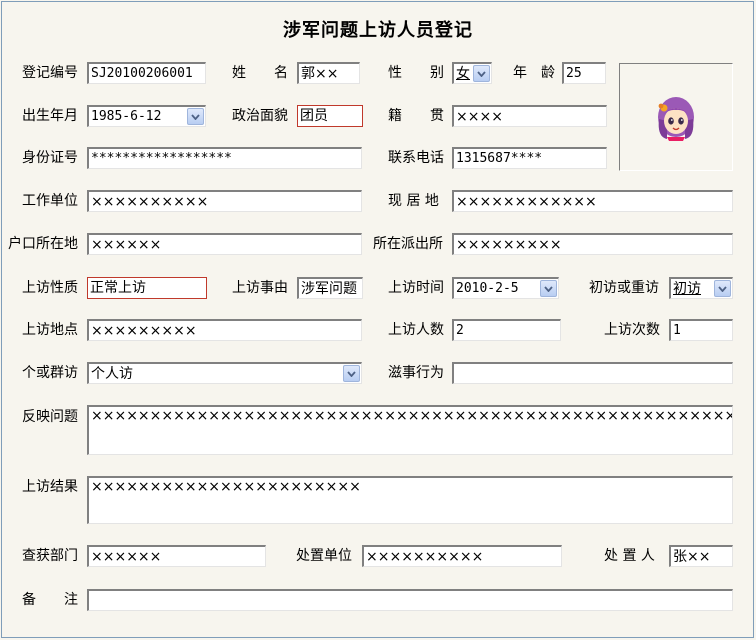 The image size is (756, 640). I want to click on political-field: 团员, so click(330, 116).